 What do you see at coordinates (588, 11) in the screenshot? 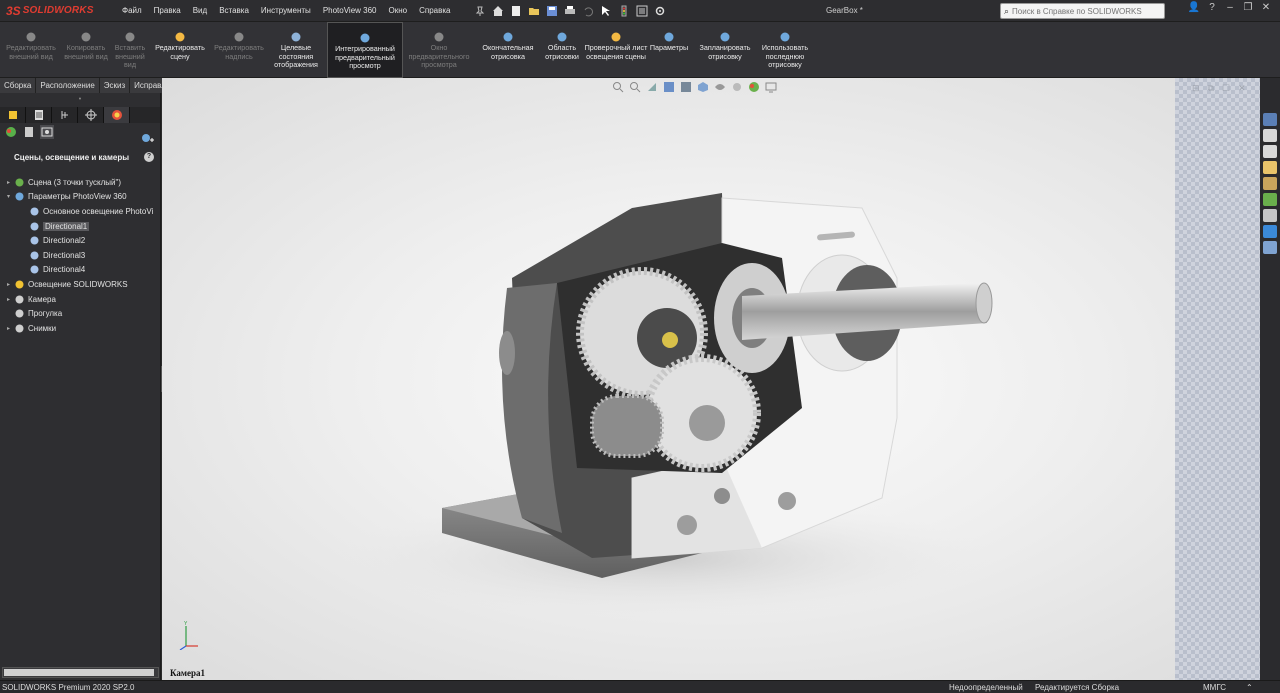
I see `undo-icon` at bounding box center [588, 11].